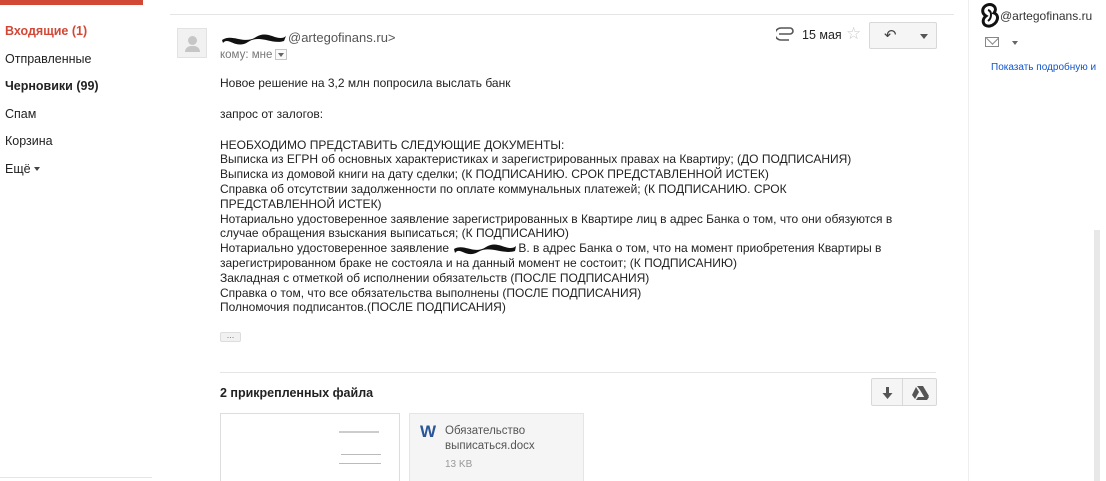 This screenshot has height=481, width=1106. Describe the element at coordinates (992, 42) in the screenshot. I see `mail-icon` at that location.